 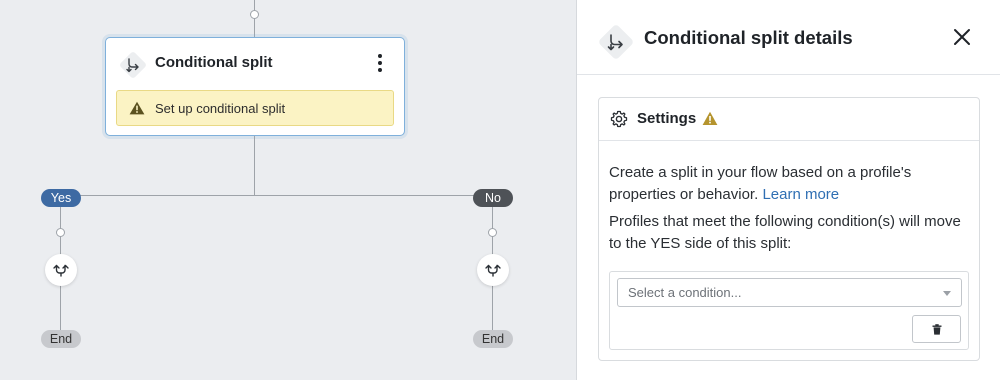 I want to click on trash-icon, so click(x=936, y=329).